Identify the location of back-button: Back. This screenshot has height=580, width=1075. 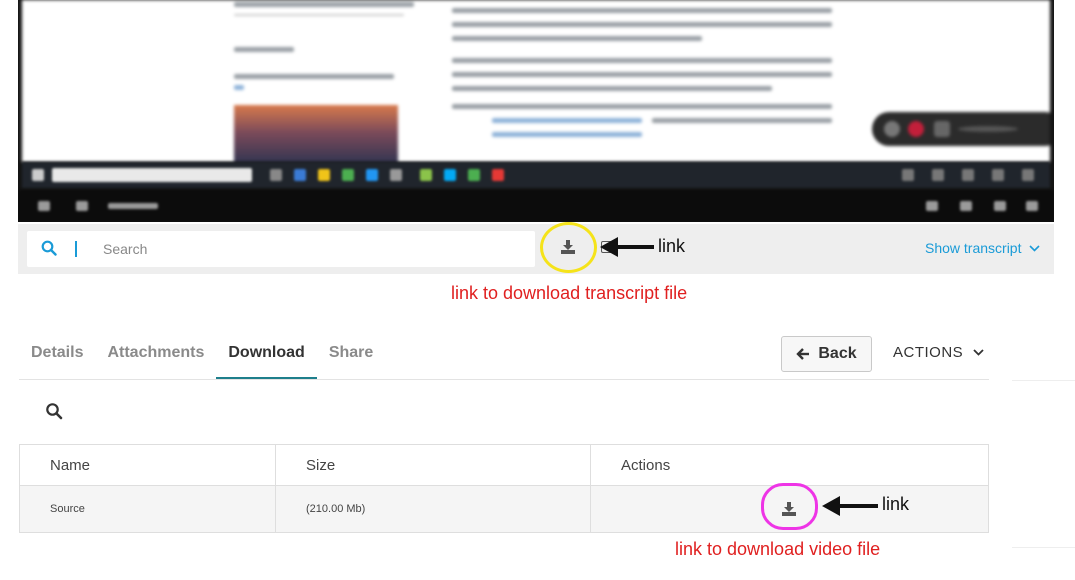
(826, 354).